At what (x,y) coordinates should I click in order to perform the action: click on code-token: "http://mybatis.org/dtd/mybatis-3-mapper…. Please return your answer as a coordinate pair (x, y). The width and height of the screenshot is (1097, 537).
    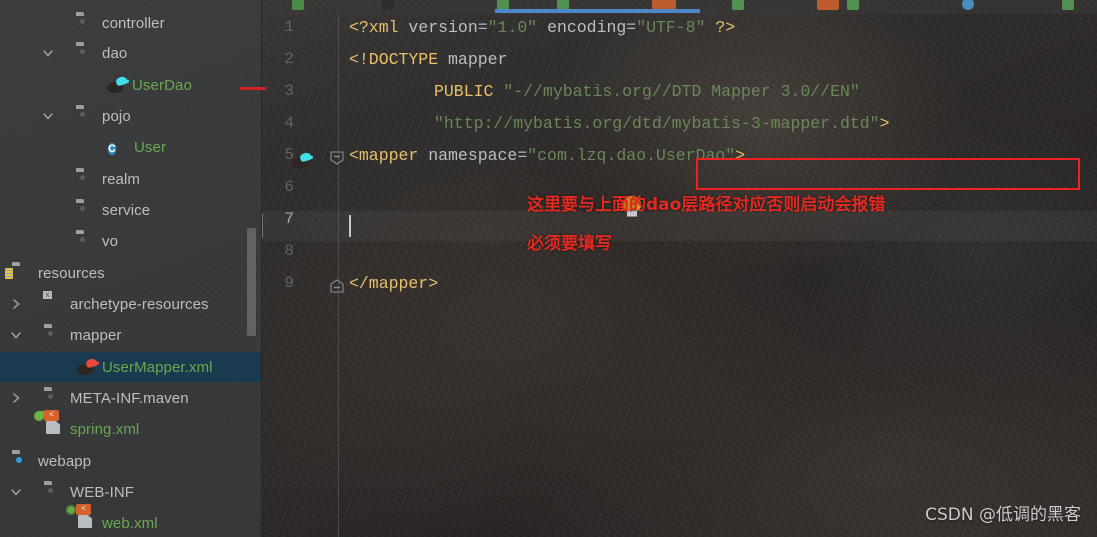
    Looking at the image, I should click on (657, 123).